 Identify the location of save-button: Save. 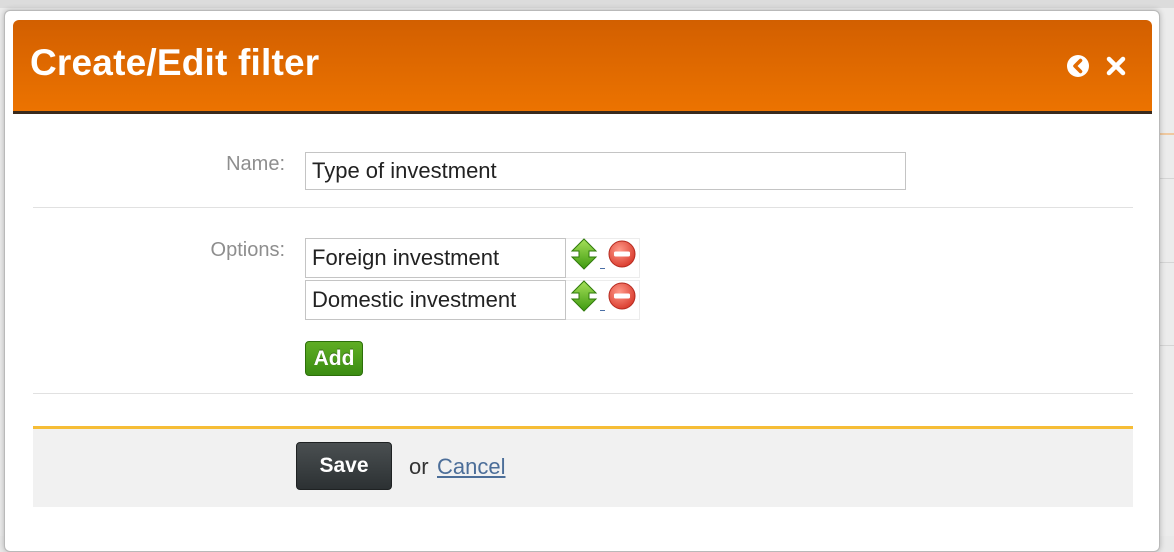
(344, 466).